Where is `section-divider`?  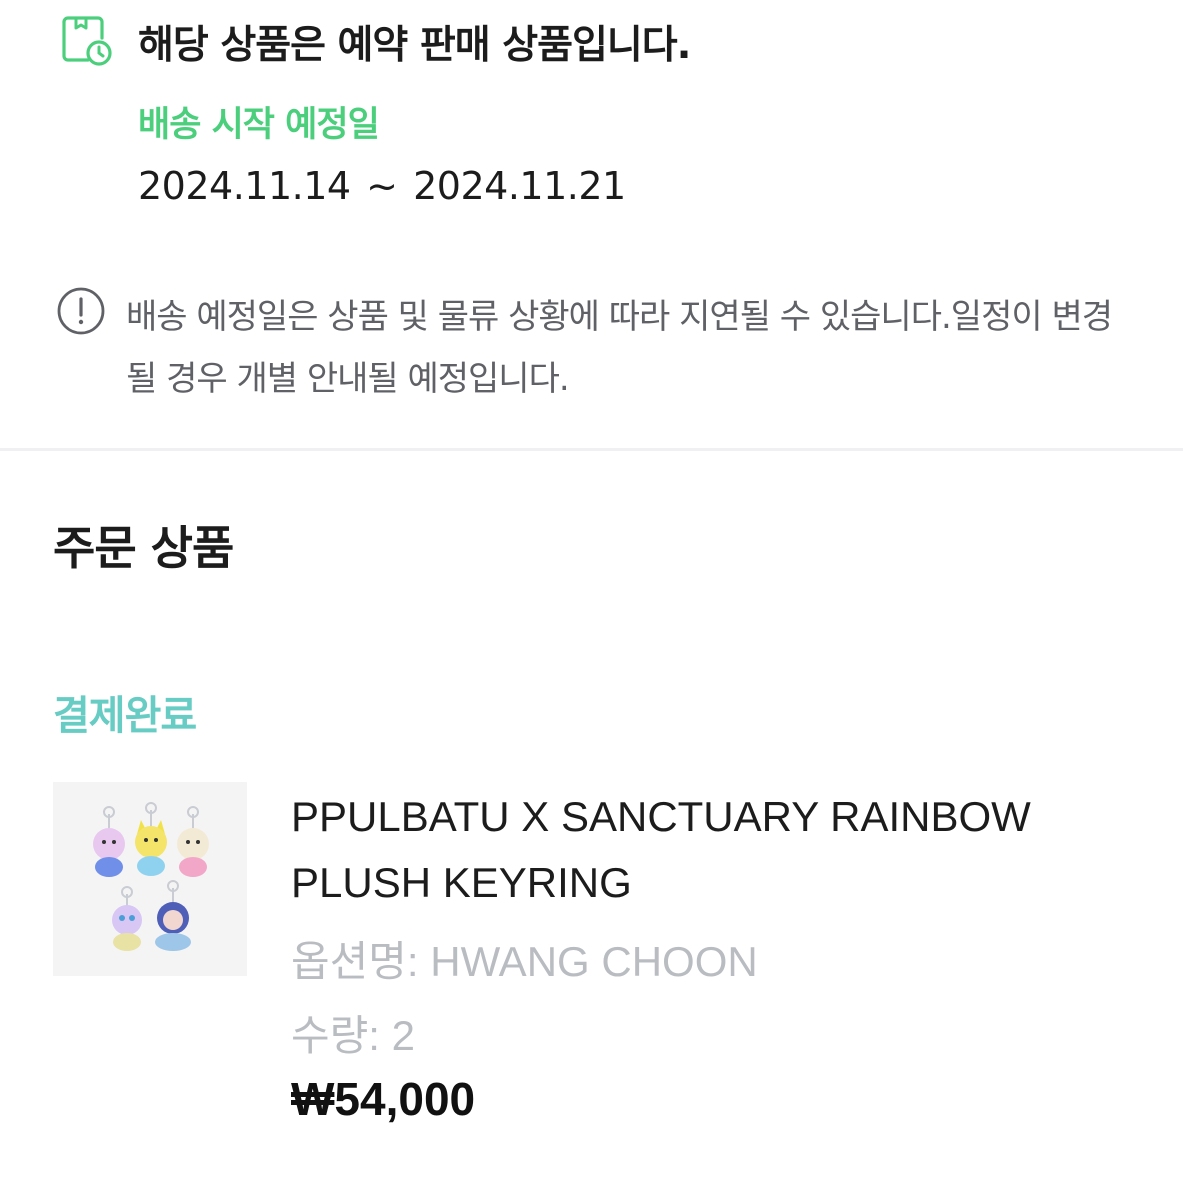 section-divider is located at coordinates (591, 449).